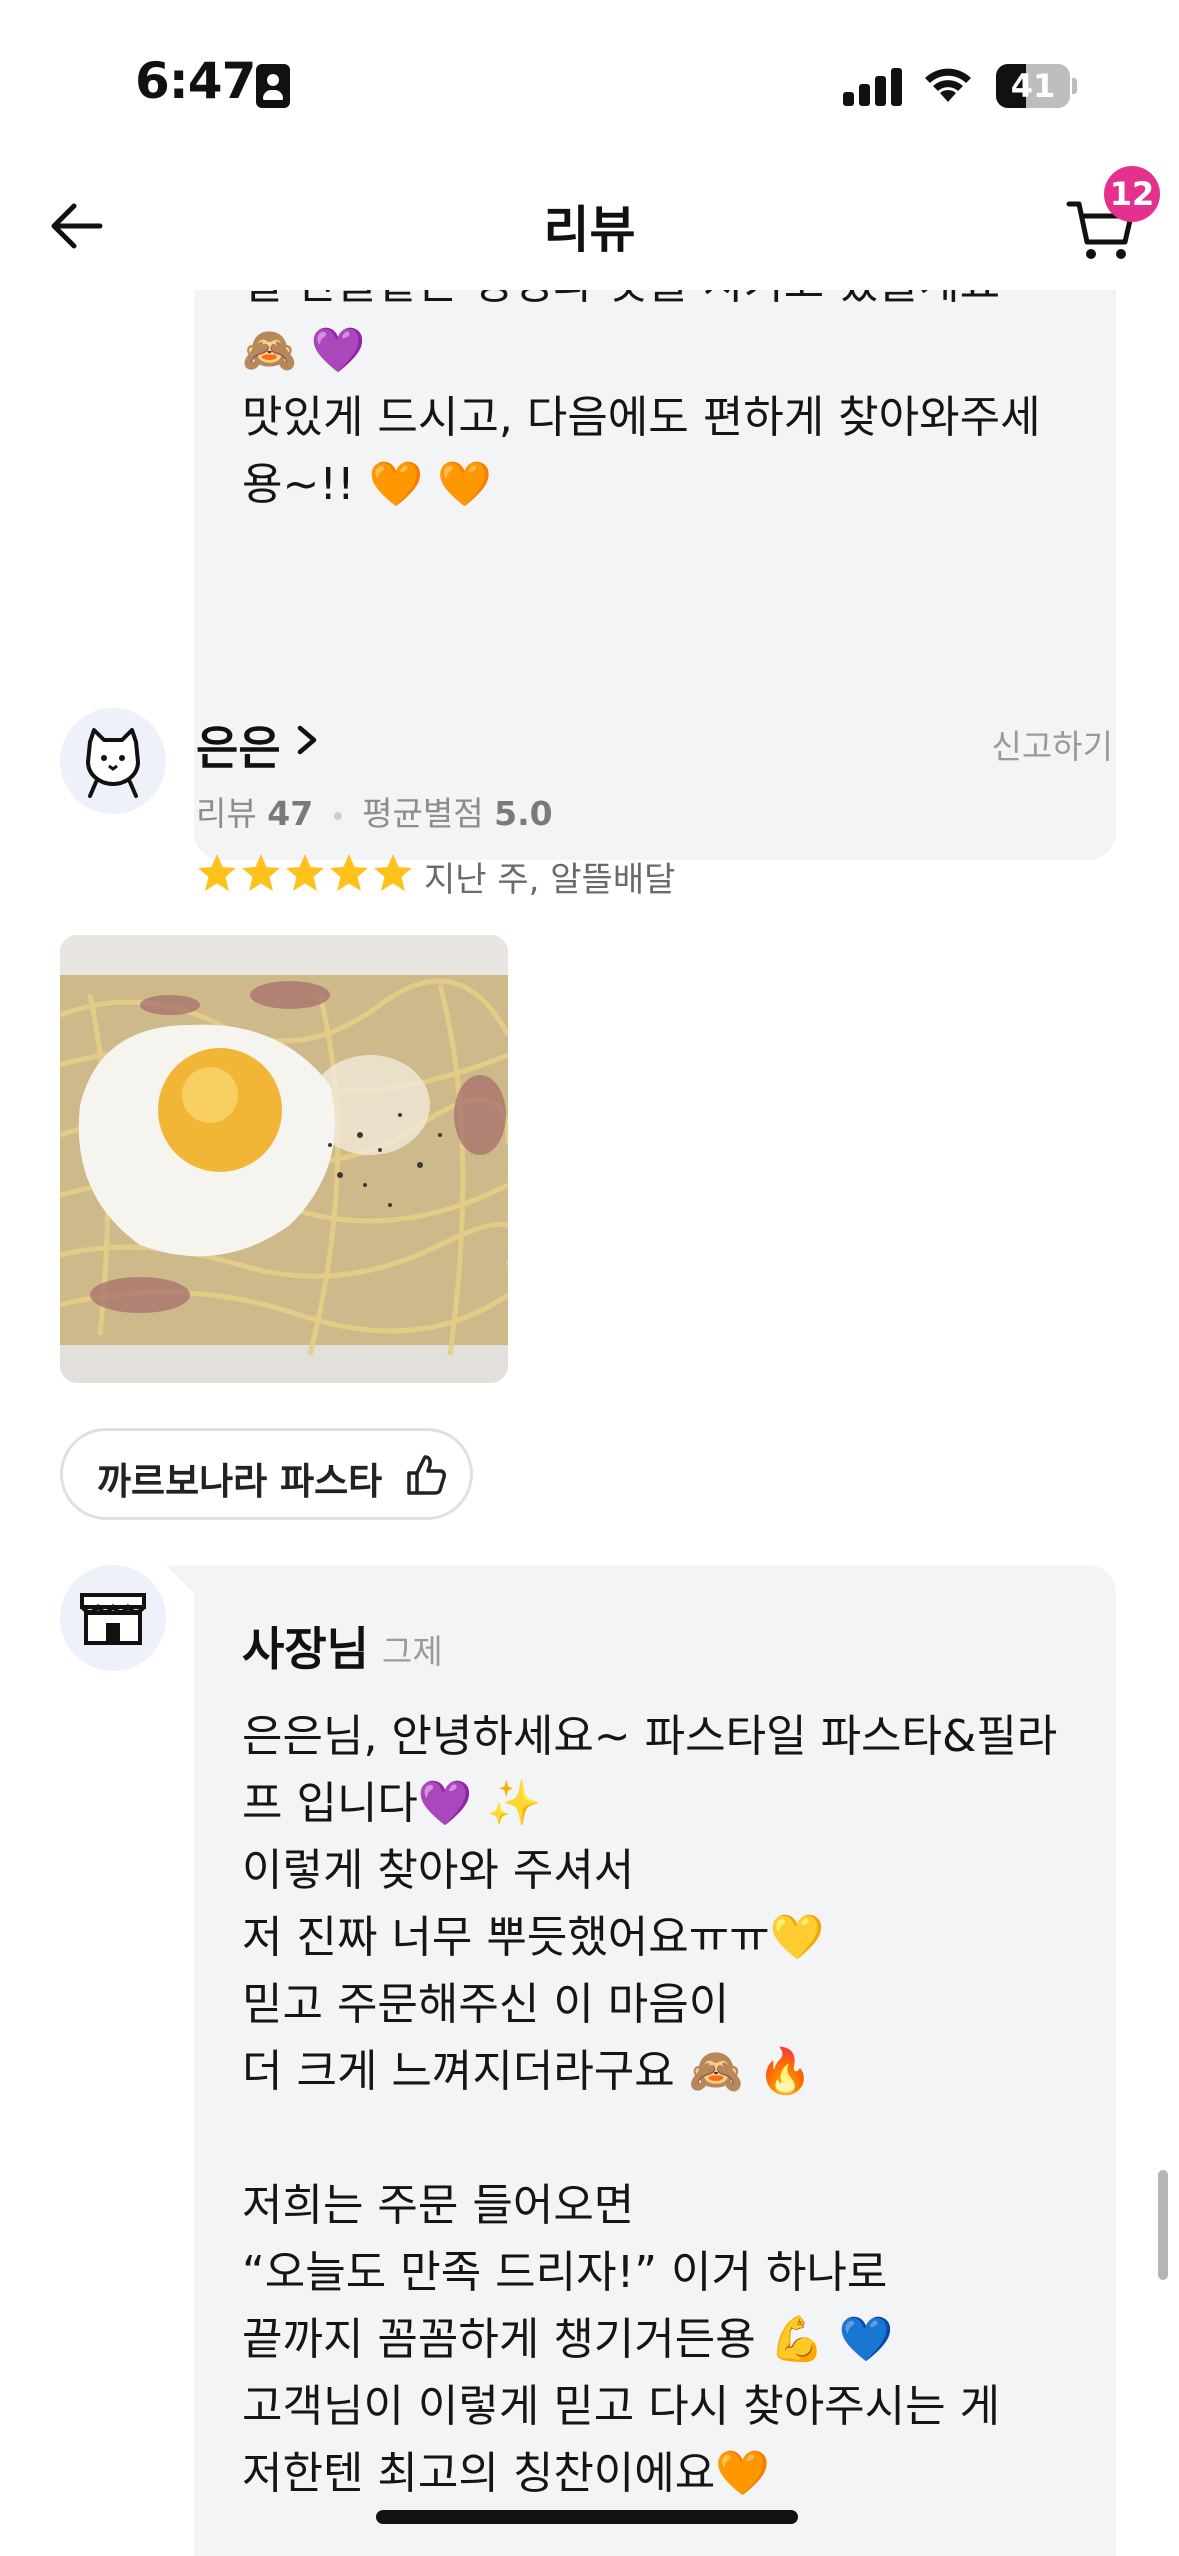 Image resolution: width=1179 pixels, height=2556 pixels. What do you see at coordinates (307, 740) in the screenshot?
I see `chevron-right-icon` at bounding box center [307, 740].